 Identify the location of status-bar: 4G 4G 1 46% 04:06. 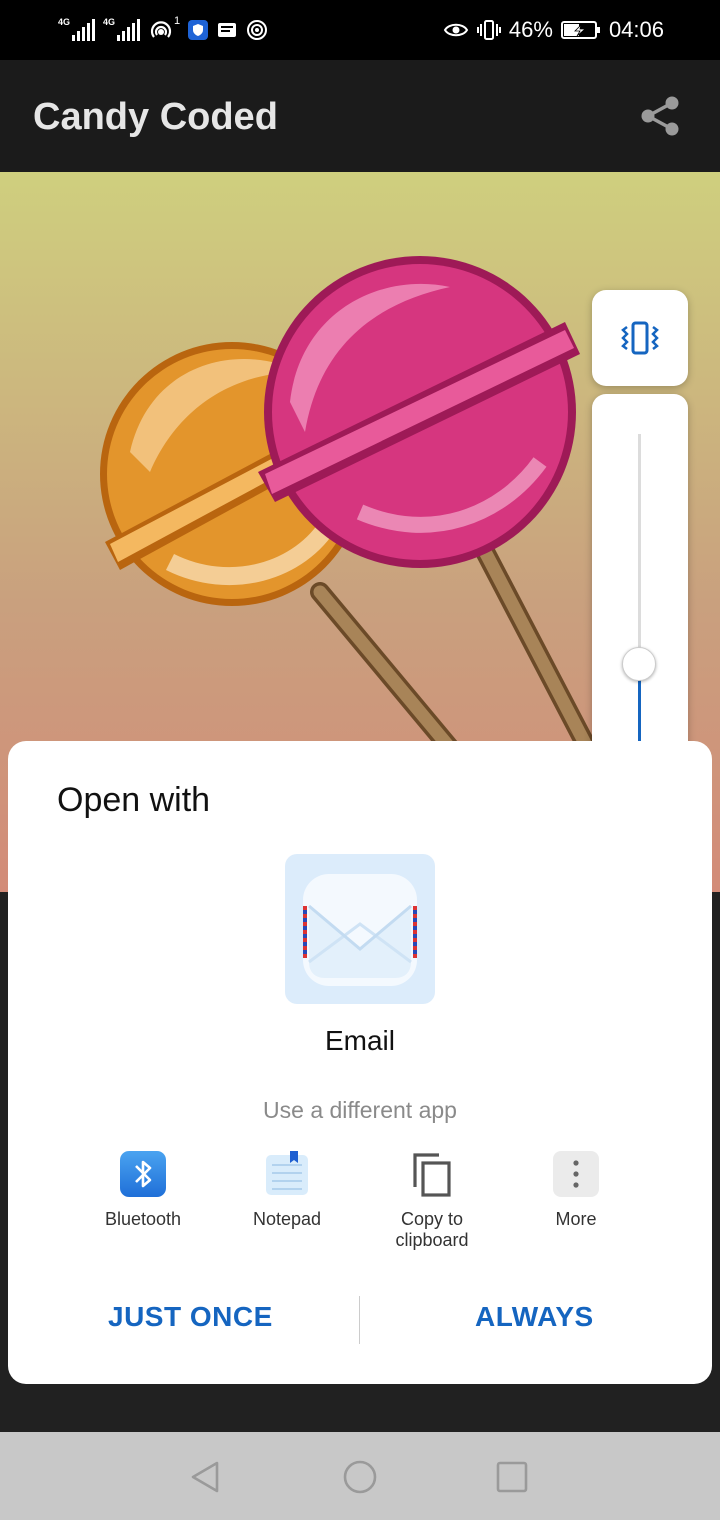
(360, 30).